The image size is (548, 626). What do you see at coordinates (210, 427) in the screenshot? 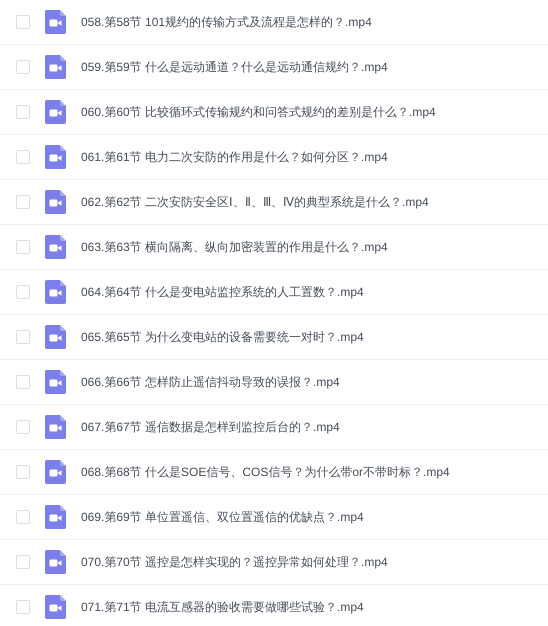
I see `file-name: 067.第67节 遥信数据是怎样到监控后台的？.mp4` at bounding box center [210, 427].